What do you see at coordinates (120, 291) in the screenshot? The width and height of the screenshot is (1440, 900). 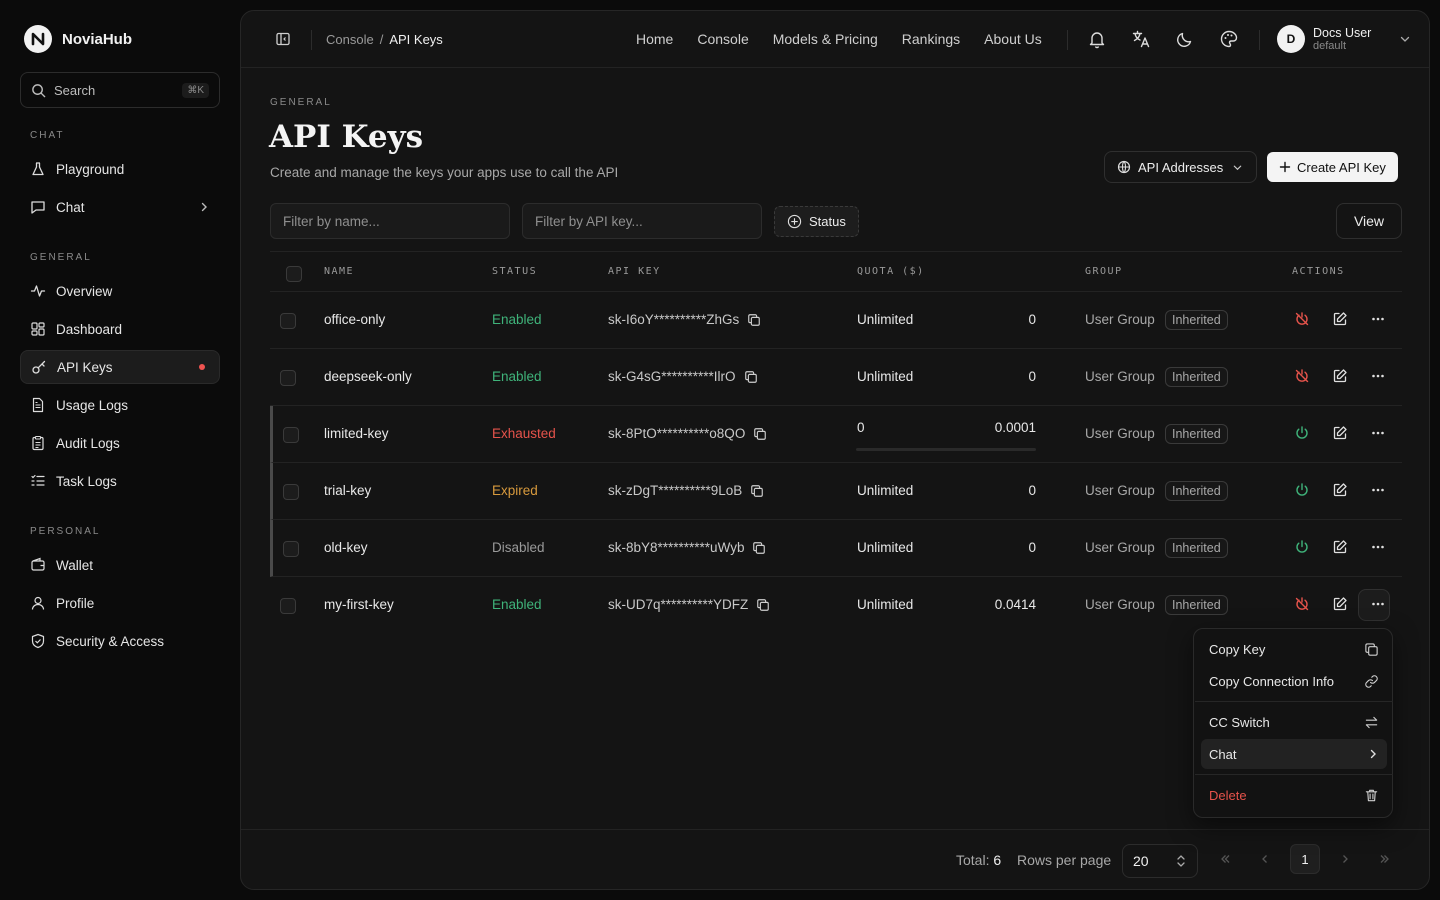 I see `sidebar-item-overview: Overview` at bounding box center [120, 291].